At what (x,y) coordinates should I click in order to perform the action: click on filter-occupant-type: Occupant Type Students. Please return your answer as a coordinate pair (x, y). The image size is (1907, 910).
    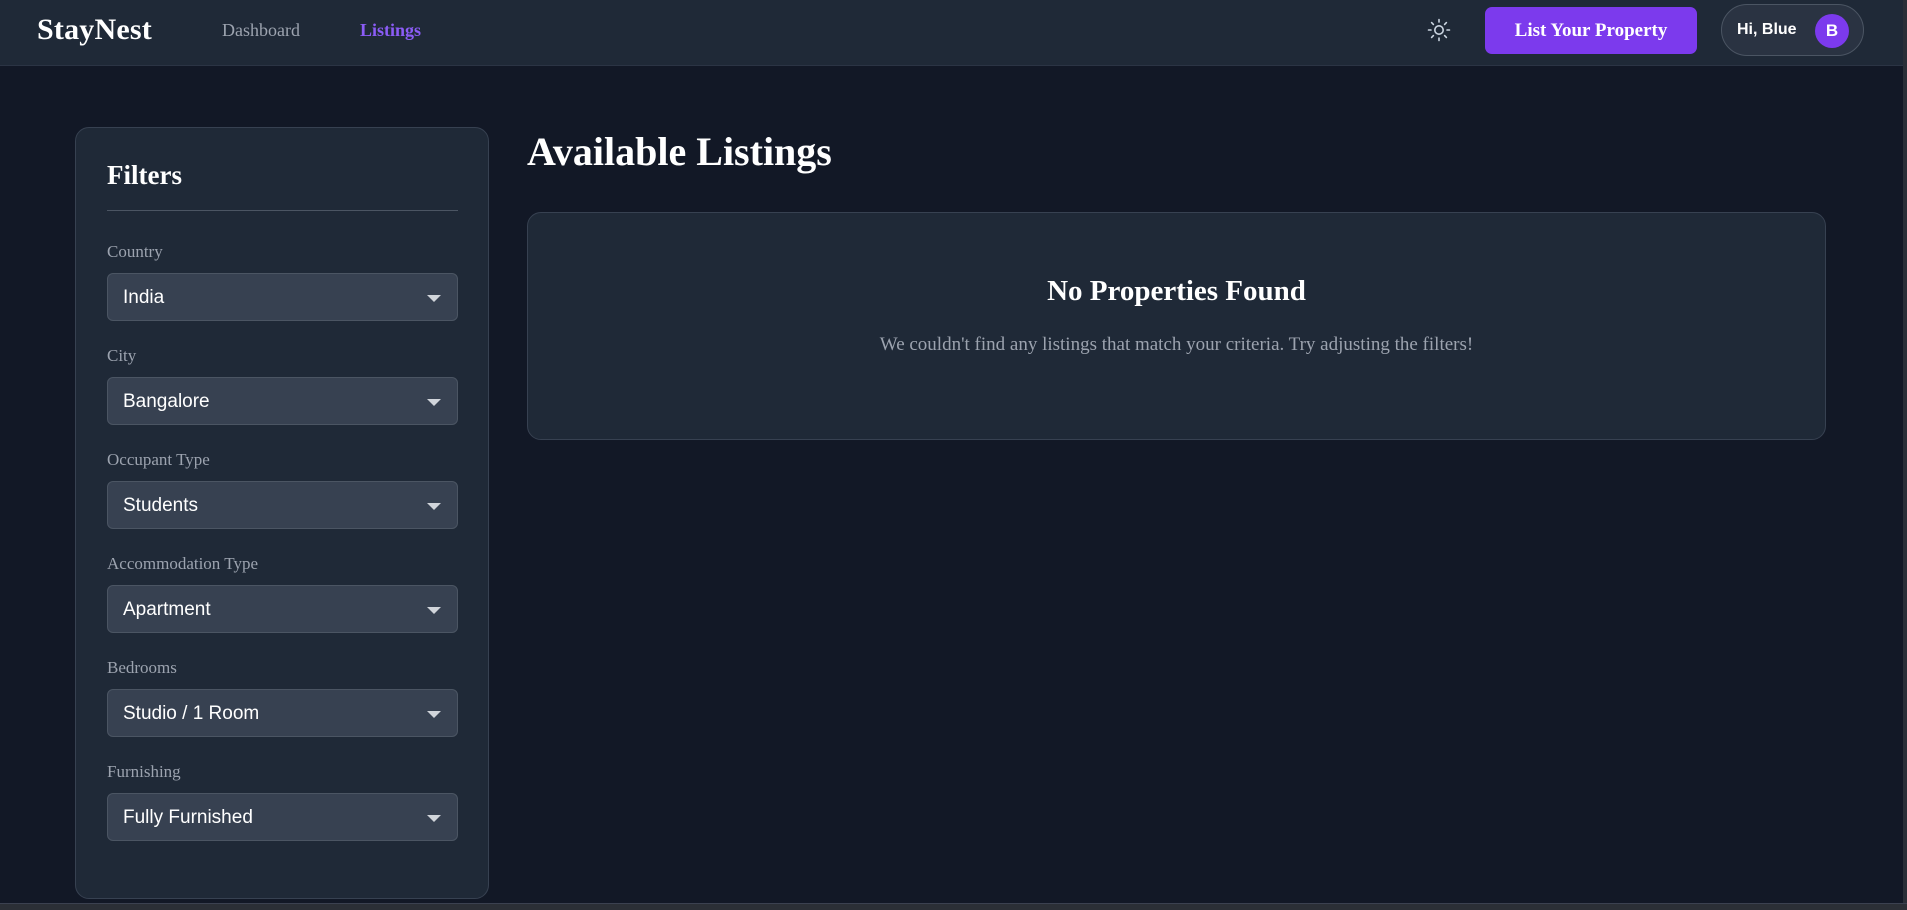
    Looking at the image, I should click on (282, 489).